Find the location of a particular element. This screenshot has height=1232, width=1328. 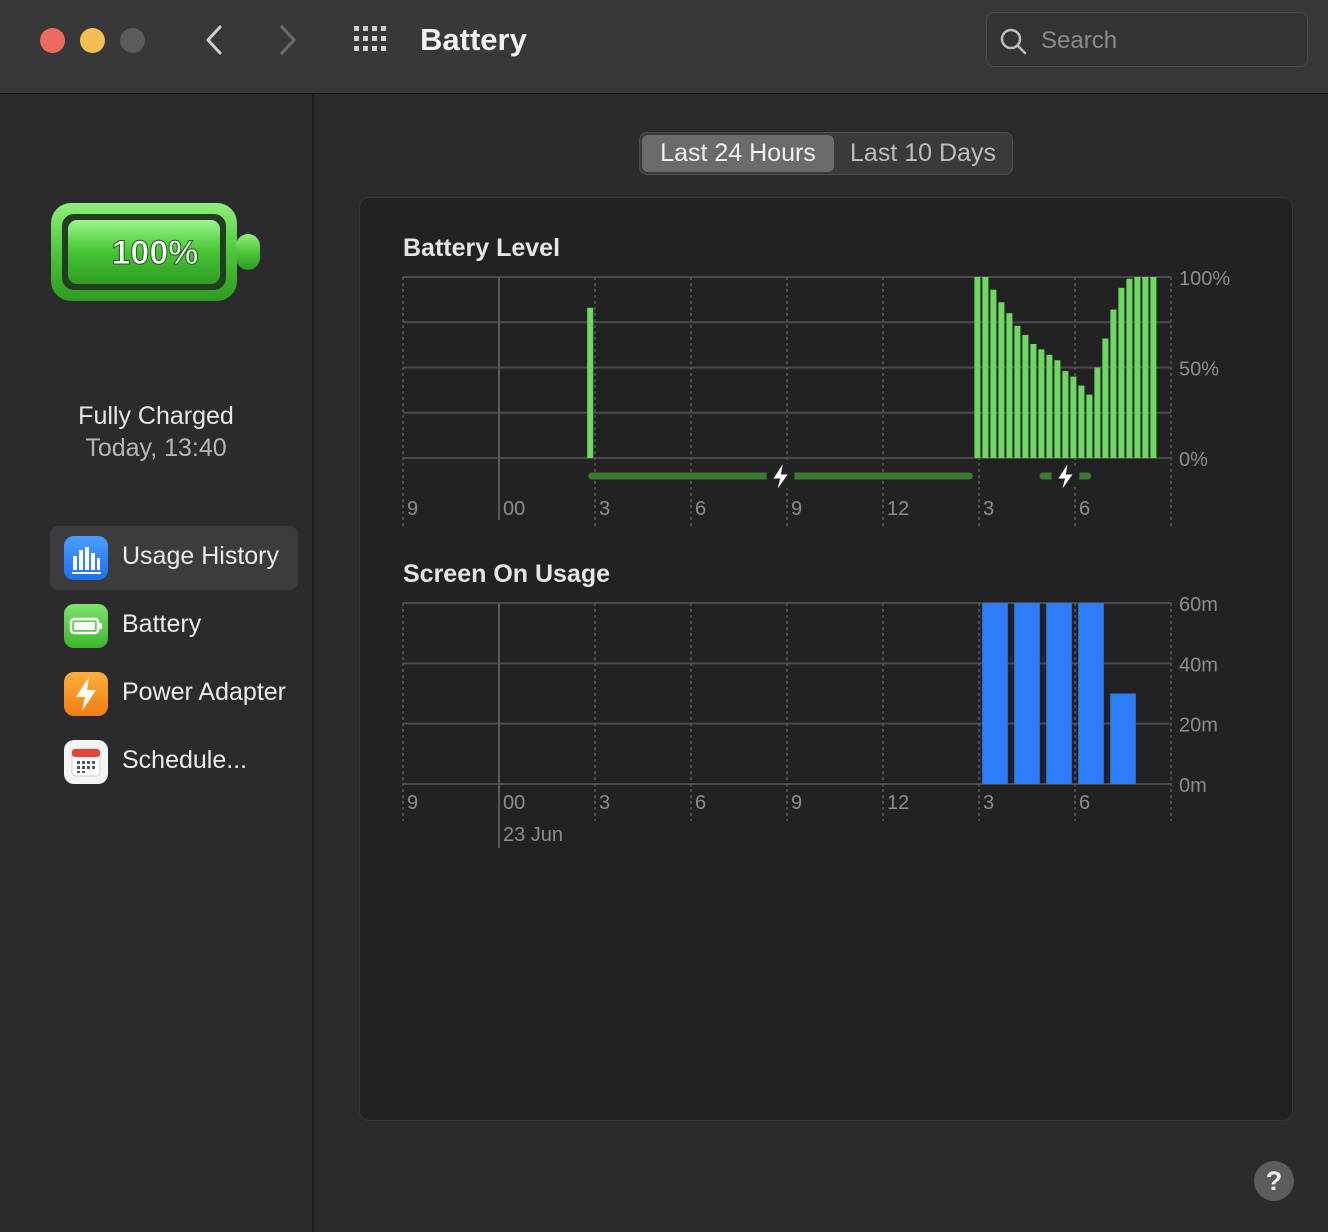

date-label: 23 Jun is located at coordinates (533, 835).